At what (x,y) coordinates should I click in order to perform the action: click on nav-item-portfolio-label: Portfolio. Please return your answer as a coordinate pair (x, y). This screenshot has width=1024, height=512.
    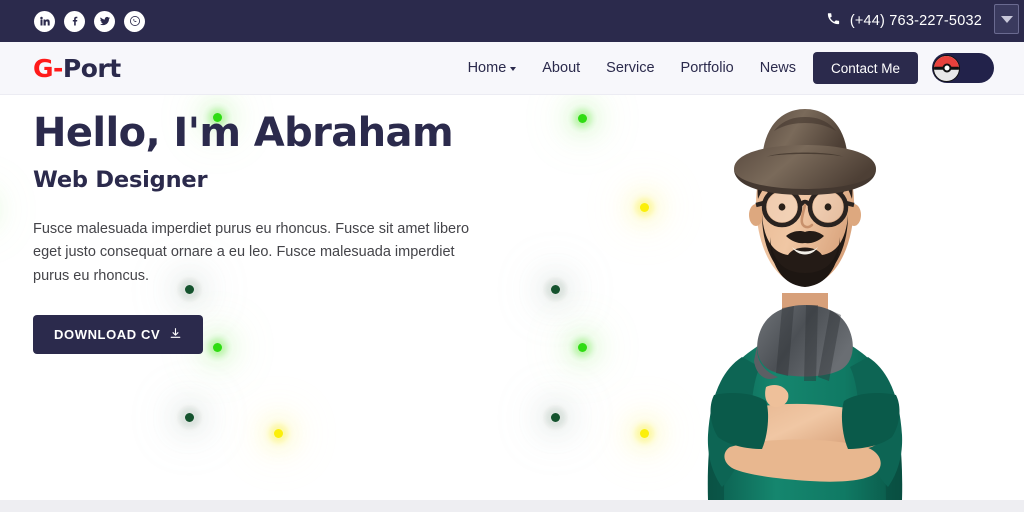
    Looking at the image, I should click on (707, 68).